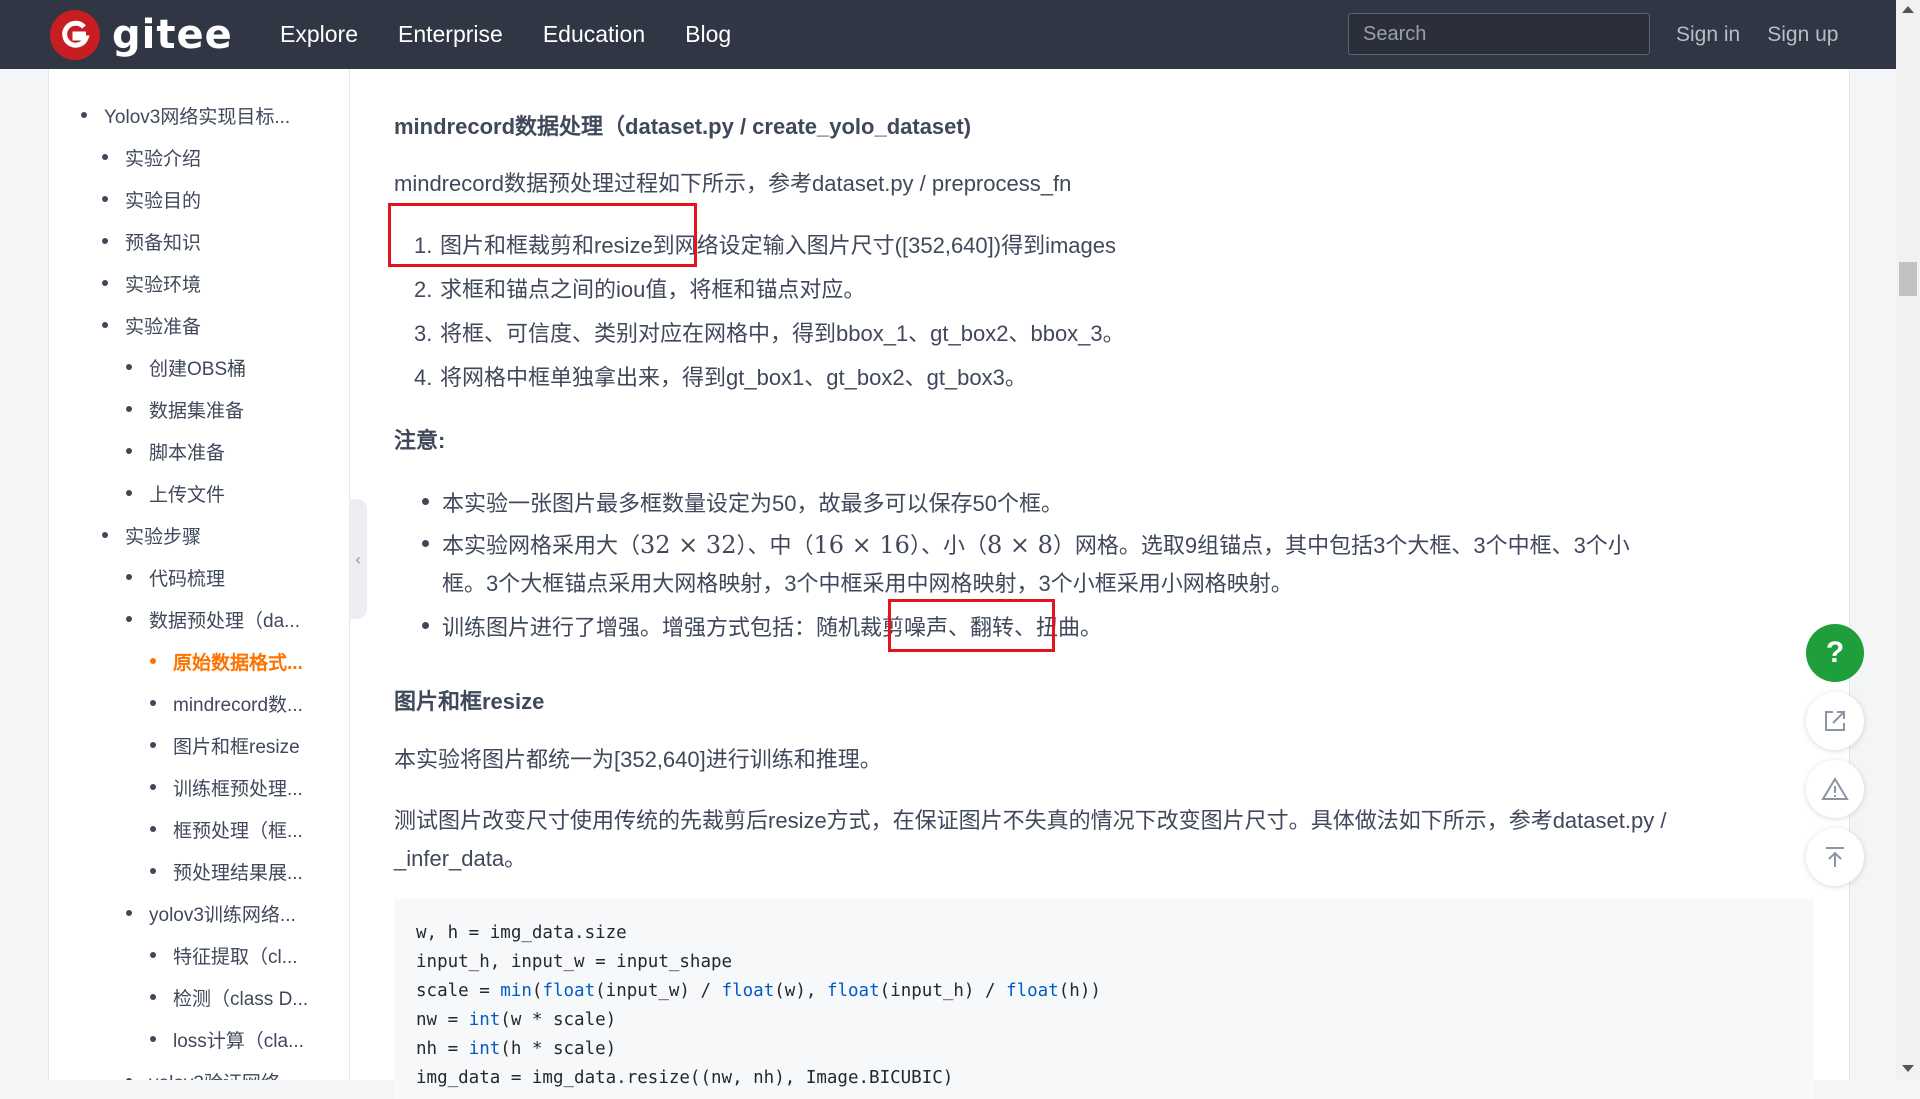 Image resolution: width=1920 pixels, height=1099 pixels. I want to click on auth-links: Sign in Sign up, so click(1770, 34).